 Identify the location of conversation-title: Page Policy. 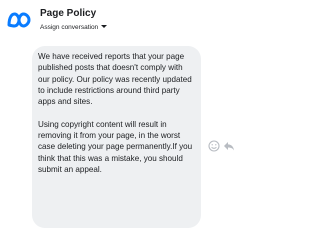
(68, 13).